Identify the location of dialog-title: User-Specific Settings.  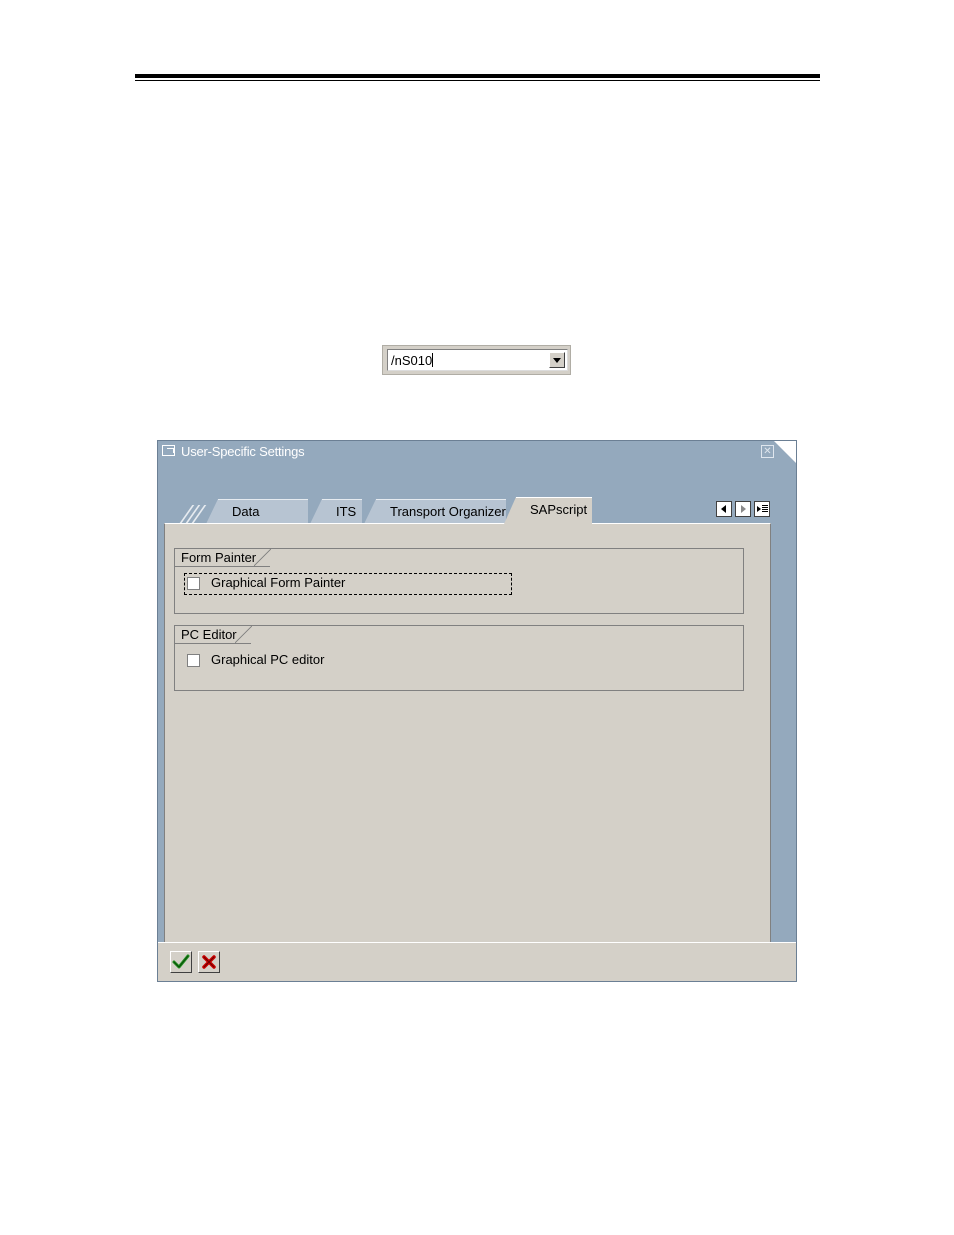
(243, 451).